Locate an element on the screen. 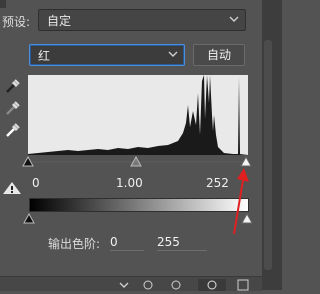 The image size is (320, 294). output-black-handle is located at coordinates (29, 219).